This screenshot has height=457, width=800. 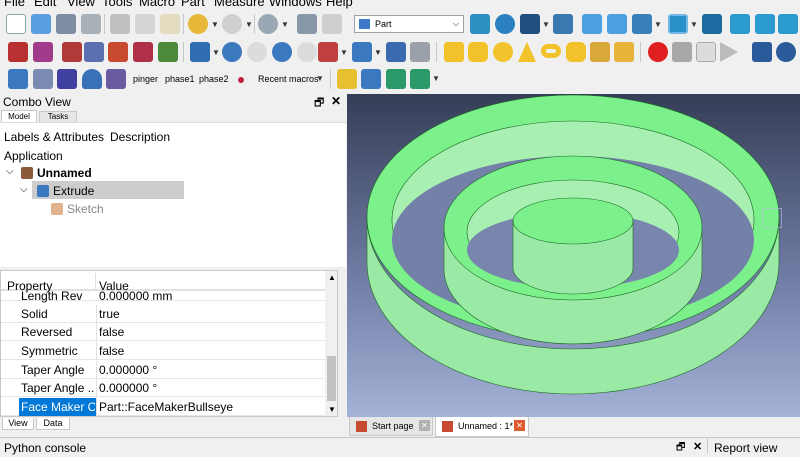 I want to click on edit-macro-icon, so click(x=706, y=52).